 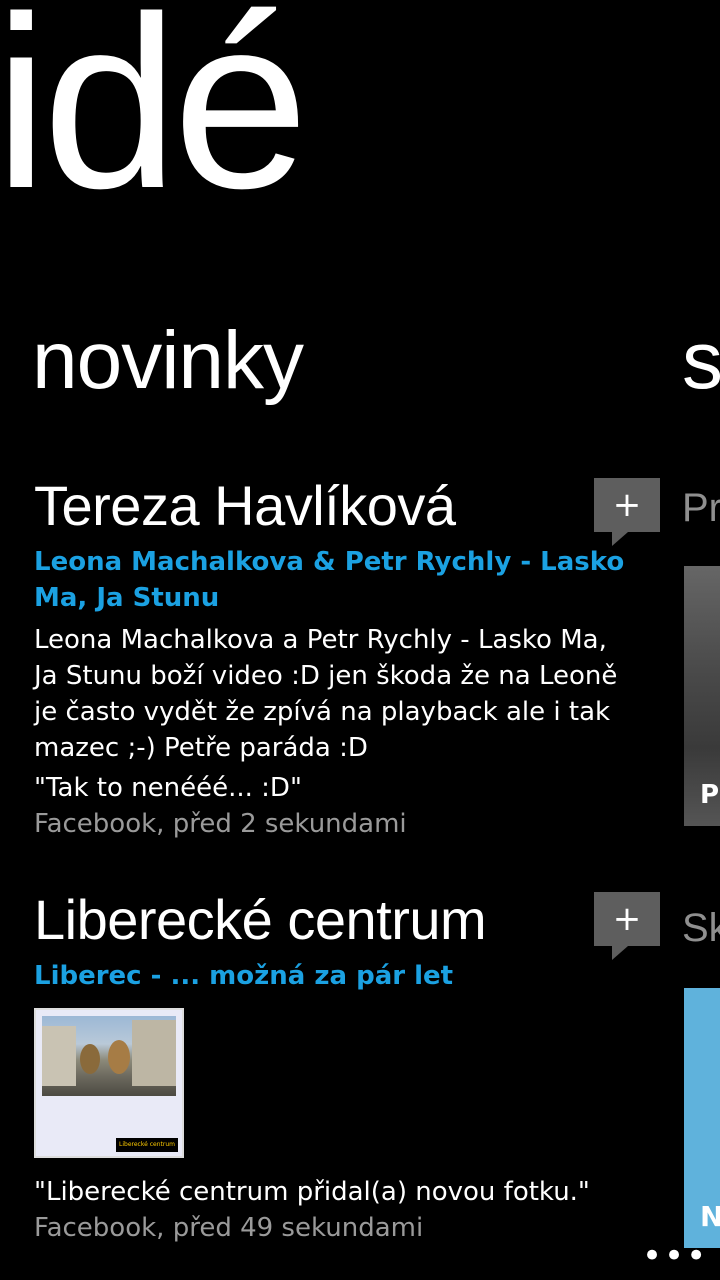 What do you see at coordinates (710, 795) in the screenshot?
I see `next-panel-image-text: Pr` at bounding box center [710, 795].